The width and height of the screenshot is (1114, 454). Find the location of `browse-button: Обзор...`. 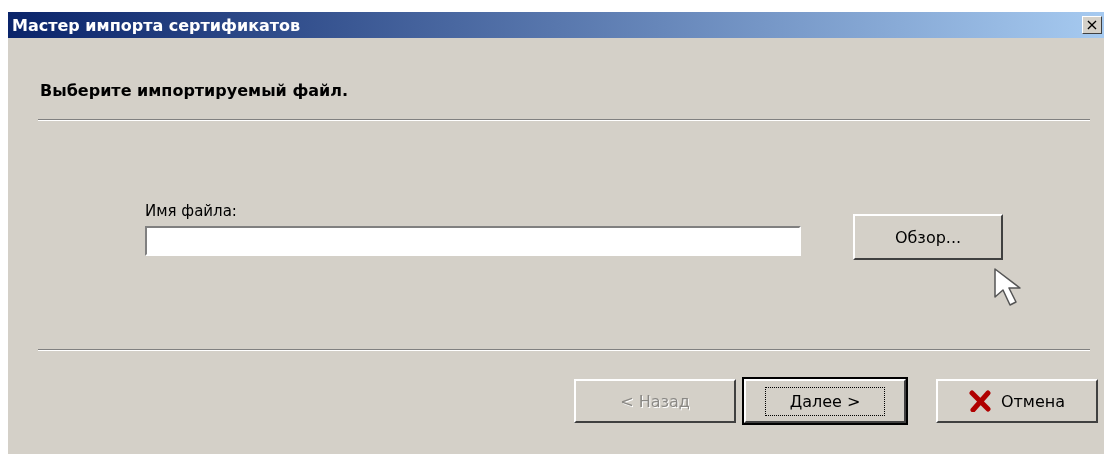

browse-button: Обзор... is located at coordinates (928, 237).